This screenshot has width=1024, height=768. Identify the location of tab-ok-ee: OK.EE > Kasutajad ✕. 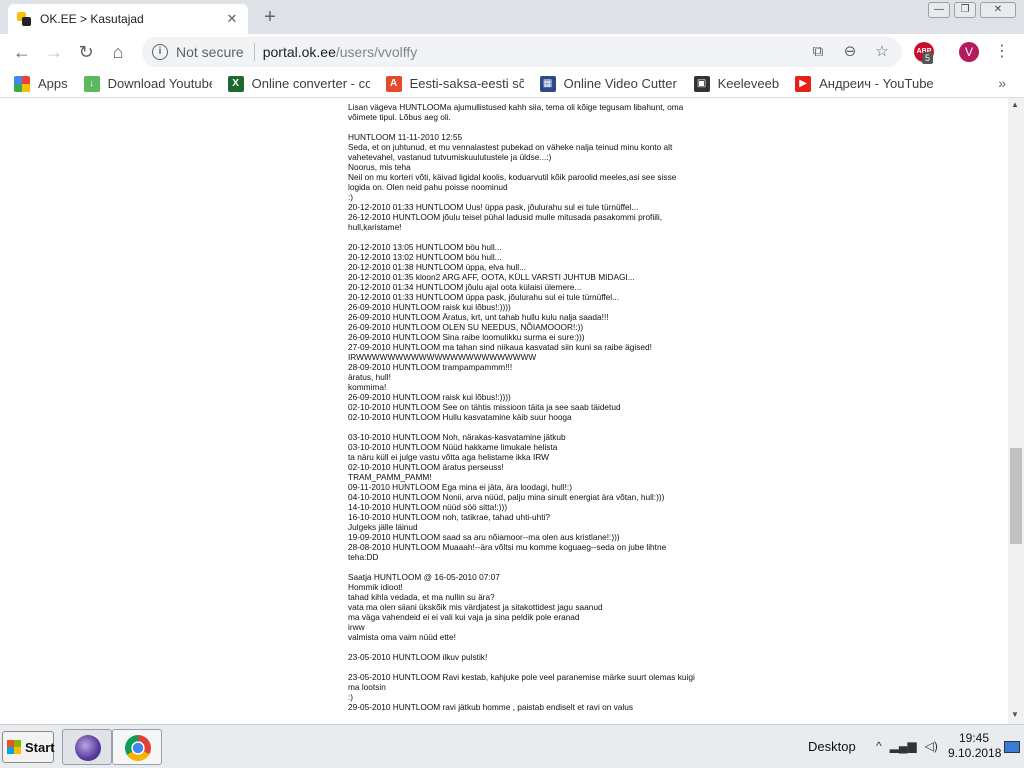
(128, 19).